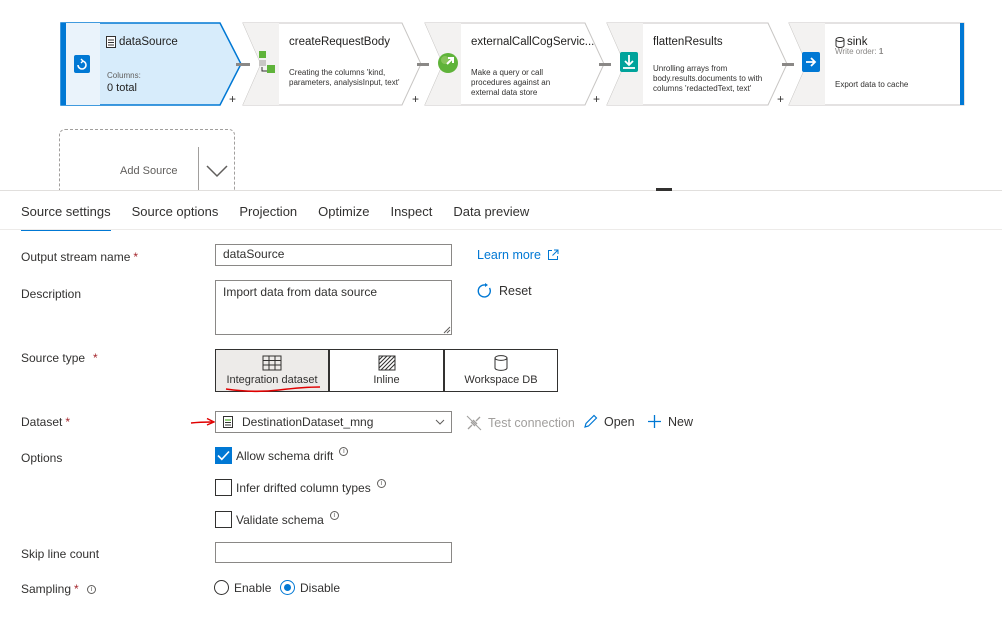  Describe the element at coordinates (287, 587) in the screenshot. I see `sampling-disable-radio` at that location.